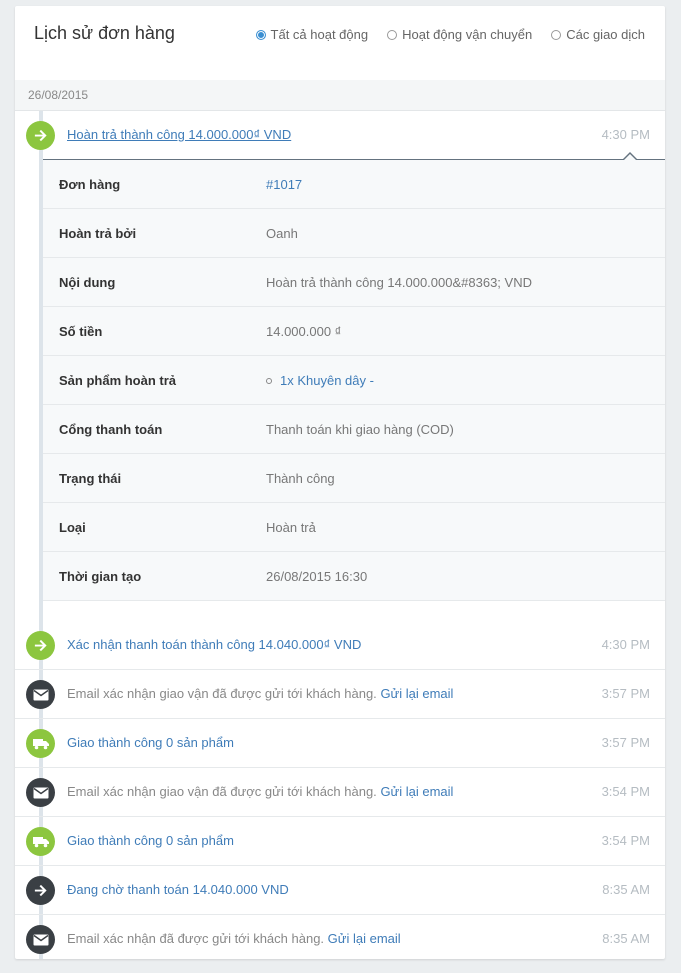  I want to click on product-suffix: -, so click(370, 380).